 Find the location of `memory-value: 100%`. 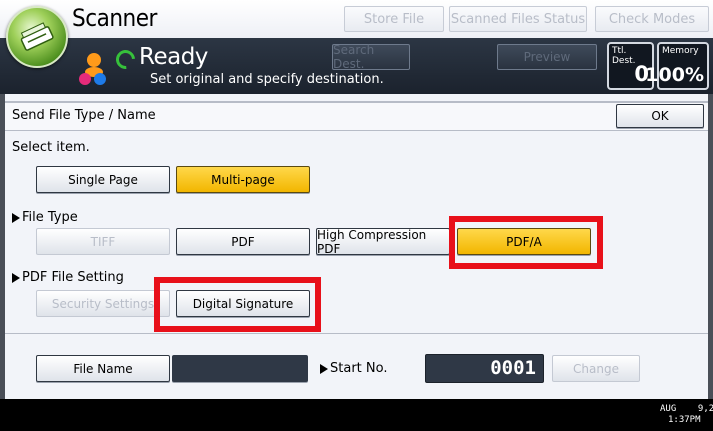

memory-value: 100% is located at coordinates (674, 75).